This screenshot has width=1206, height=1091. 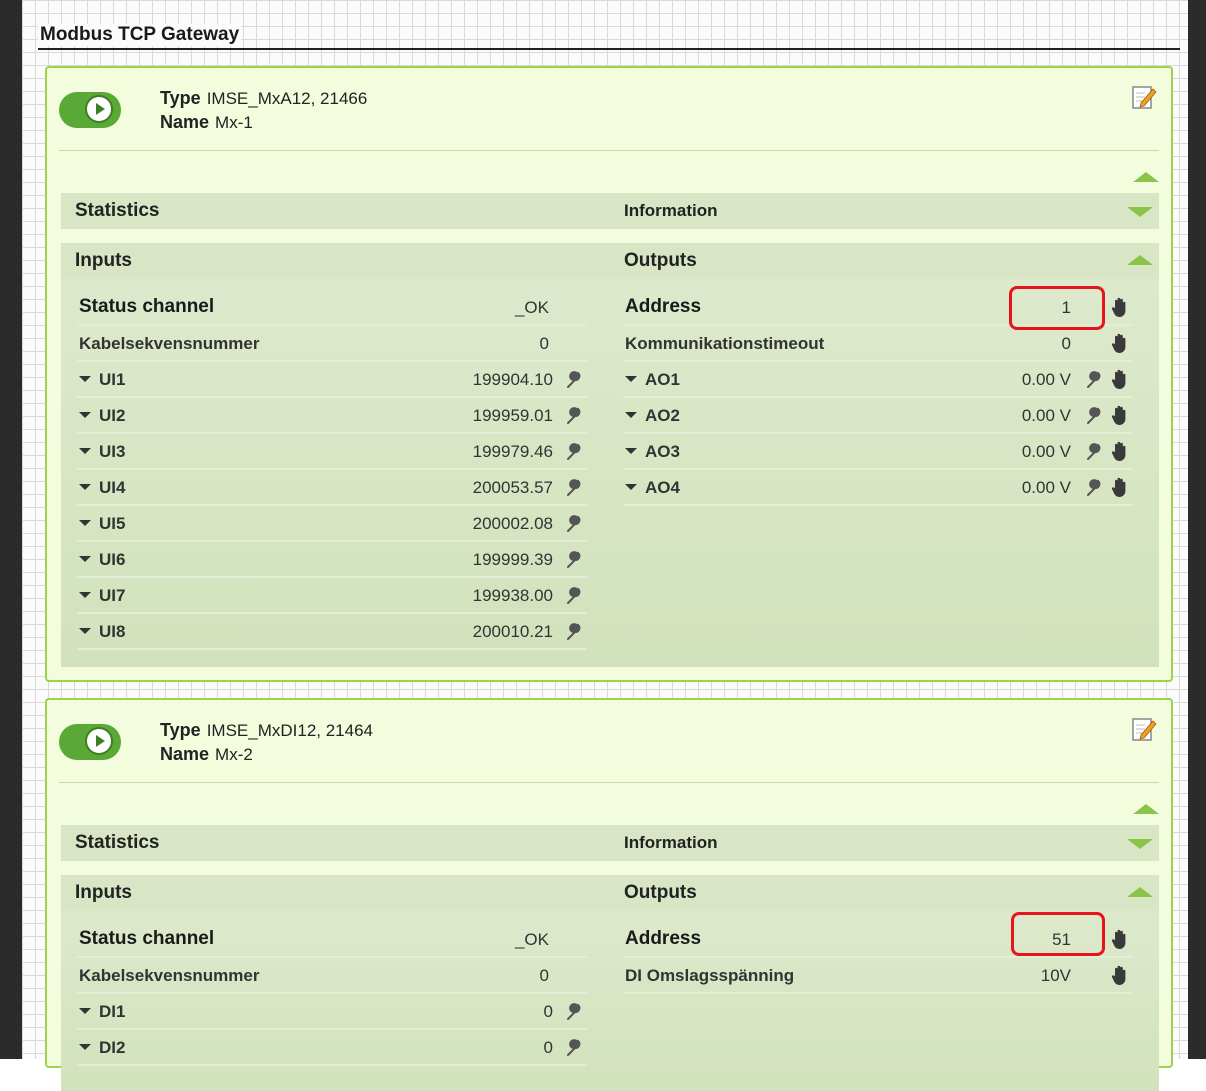 I want to click on name-value: Mx-1, so click(x=234, y=122).